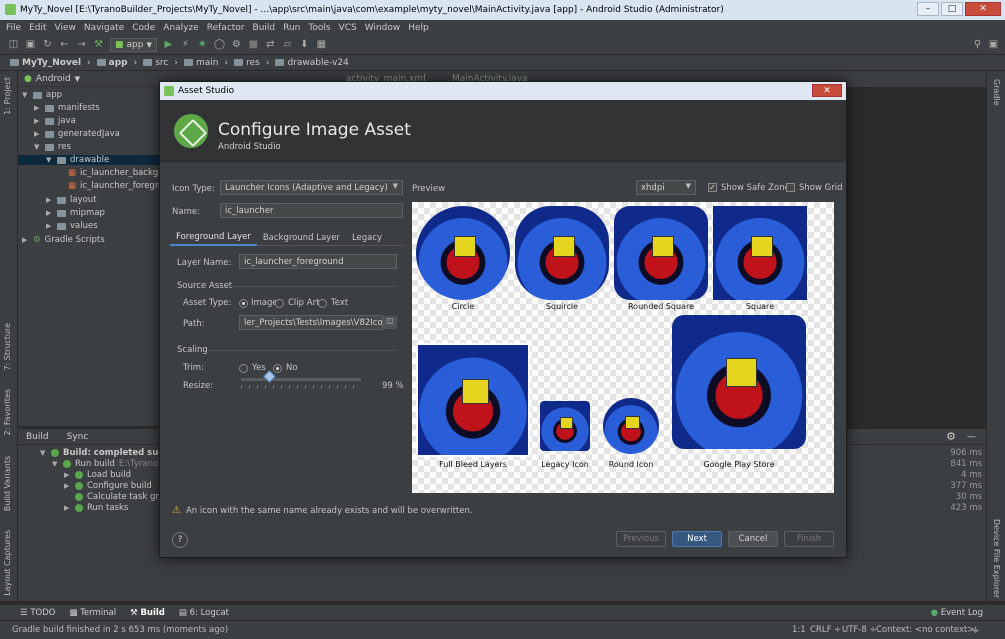  I want to click on breadcrumb-res: res, so click(247, 63).